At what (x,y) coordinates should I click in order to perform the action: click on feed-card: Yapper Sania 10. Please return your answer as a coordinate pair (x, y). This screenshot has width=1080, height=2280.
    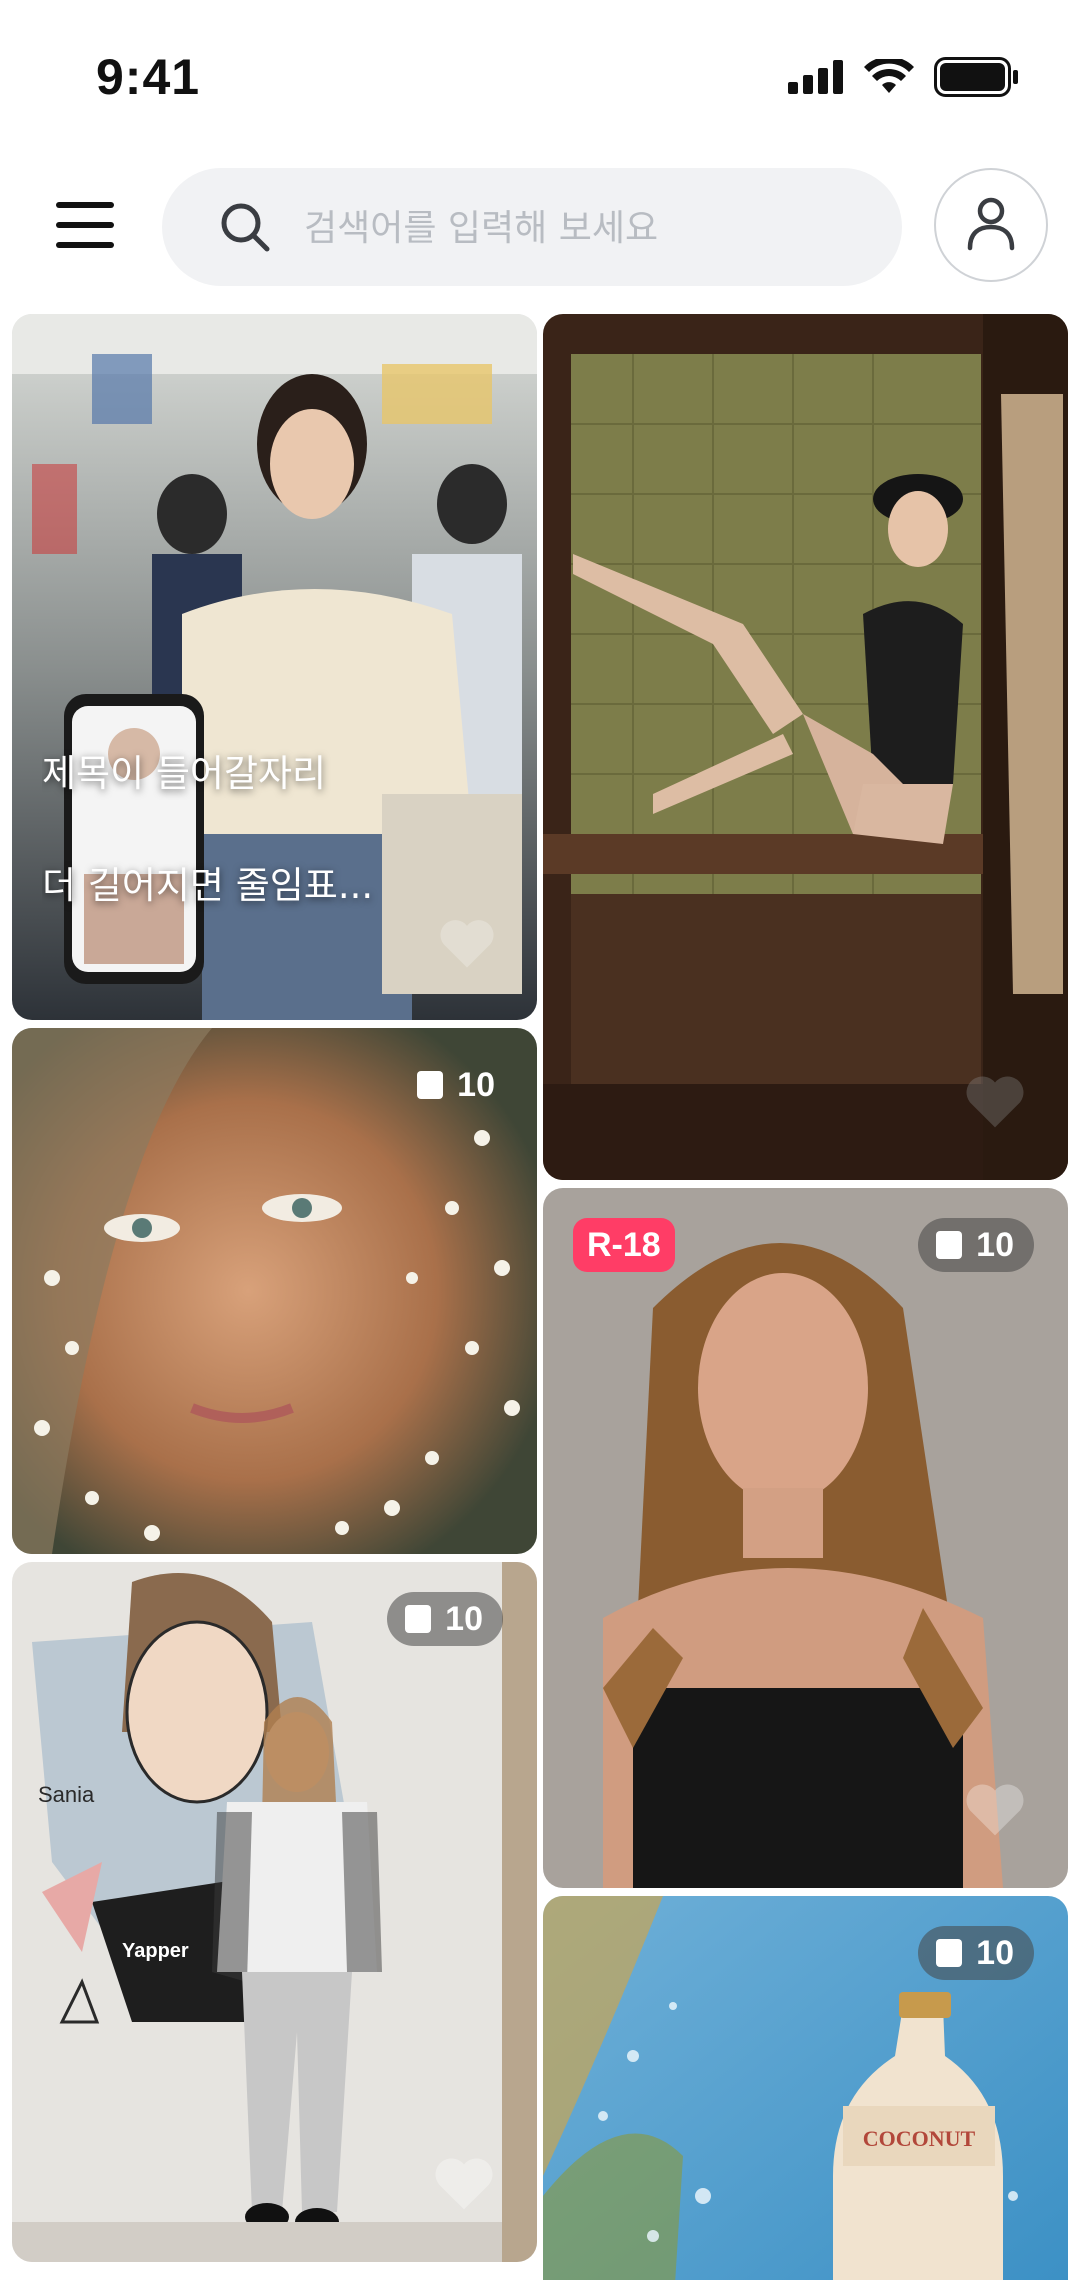
    Looking at the image, I should click on (274, 1912).